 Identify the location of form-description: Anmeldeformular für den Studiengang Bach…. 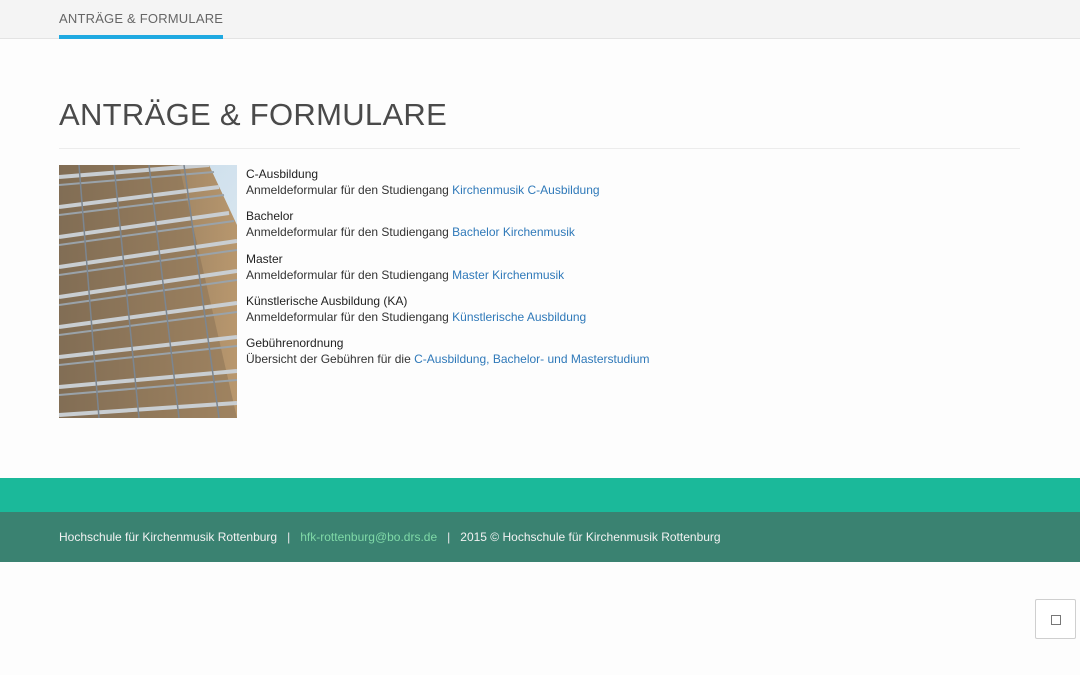
(410, 232).